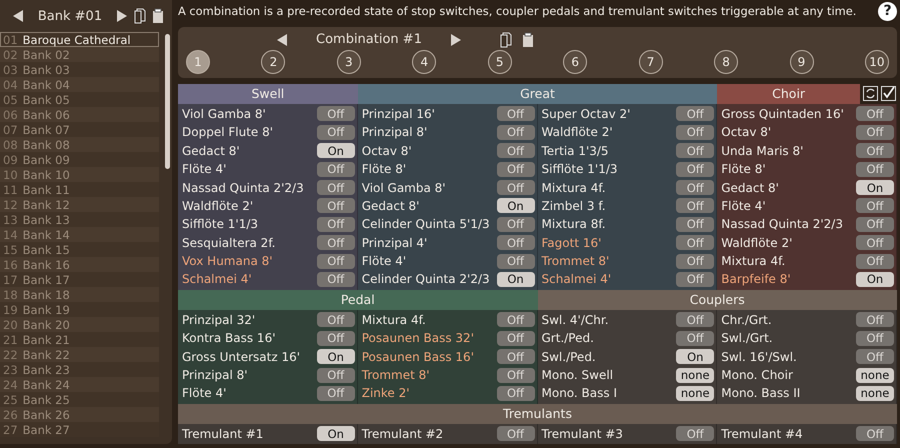 Image resolution: width=900 pixels, height=448 pixels. Describe the element at coordinates (726, 62) in the screenshot. I see `combination-slot: 8` at that location.